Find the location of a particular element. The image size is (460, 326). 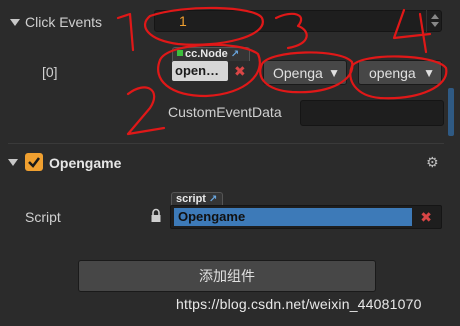

scrollbar is located at coordinates (451, 112).